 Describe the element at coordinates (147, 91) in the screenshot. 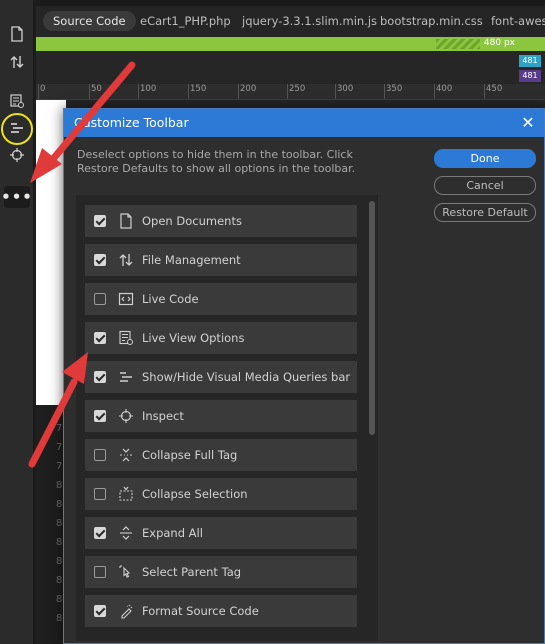

I see `ruler-label: 100` at that location.